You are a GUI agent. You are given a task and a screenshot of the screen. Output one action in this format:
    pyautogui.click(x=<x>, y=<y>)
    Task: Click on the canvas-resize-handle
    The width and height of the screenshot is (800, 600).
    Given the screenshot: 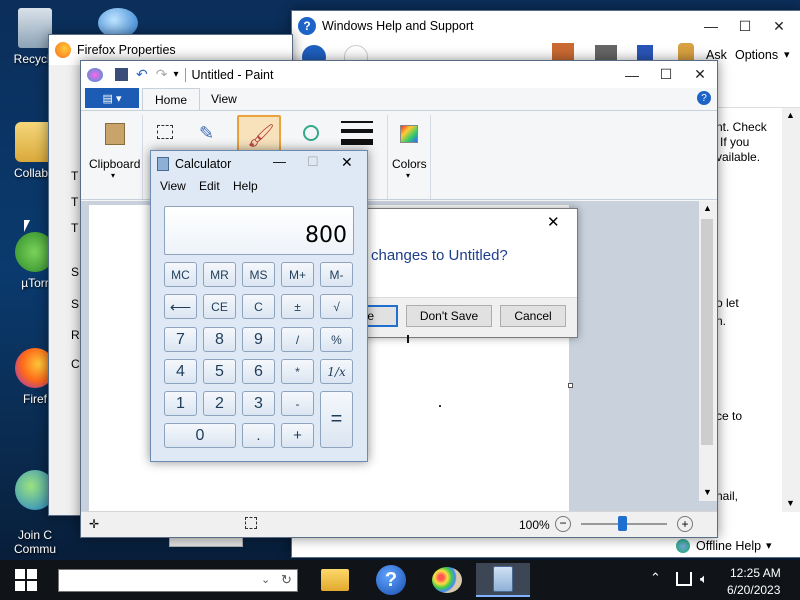 What is the action you would take?
    pyautogui.click(x=570, y=385)
    